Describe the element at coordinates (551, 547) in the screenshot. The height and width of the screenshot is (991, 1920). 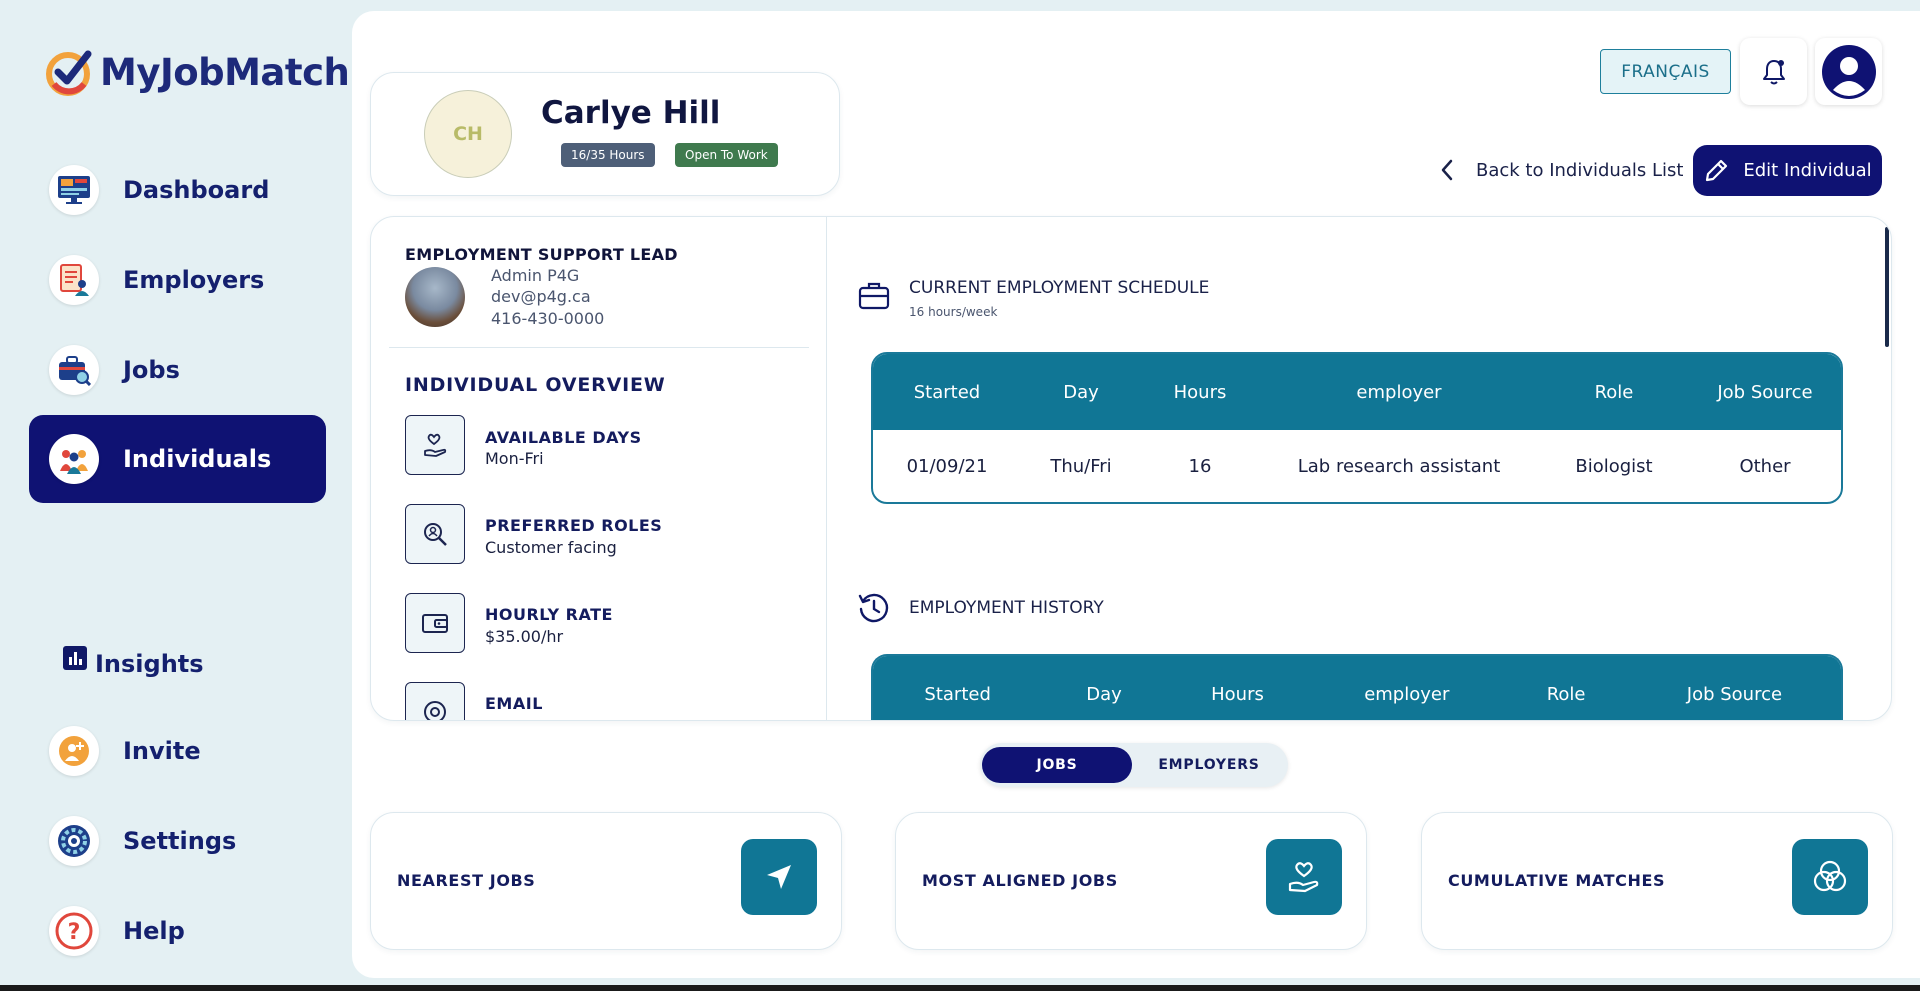
I see `preferred-roles-value: Customer facing` at that location.